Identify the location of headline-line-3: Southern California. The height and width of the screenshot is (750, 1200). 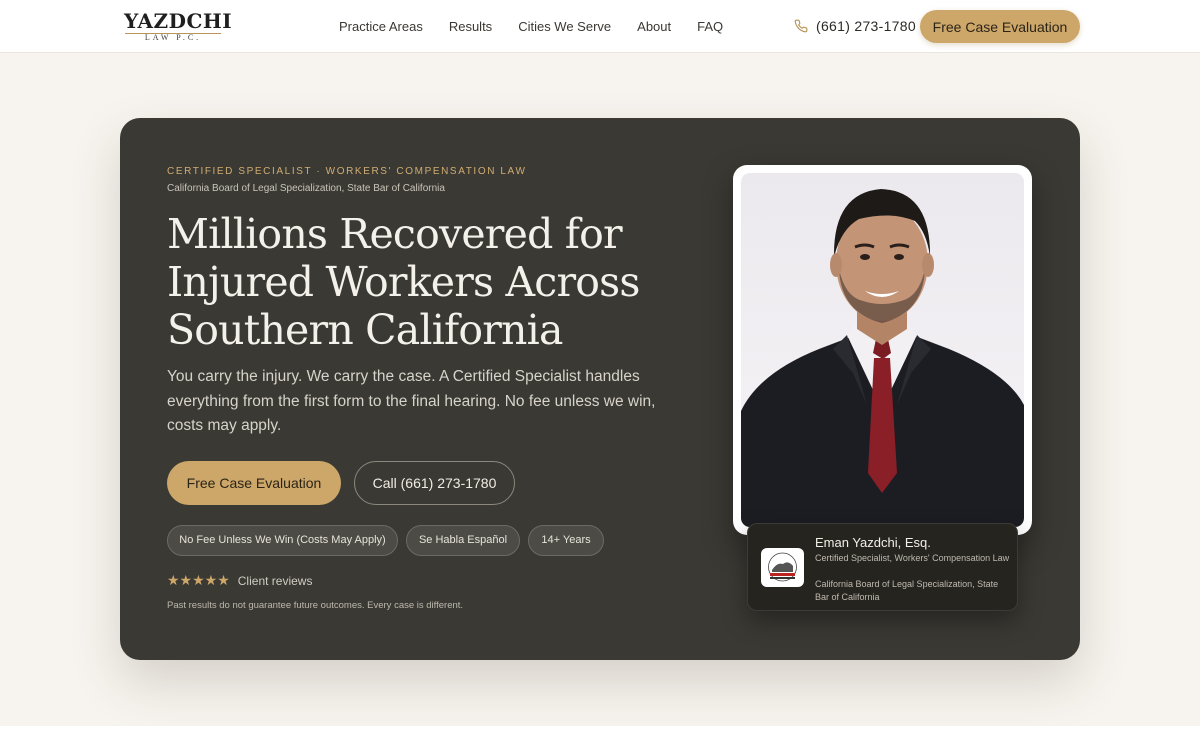
(365, 330).